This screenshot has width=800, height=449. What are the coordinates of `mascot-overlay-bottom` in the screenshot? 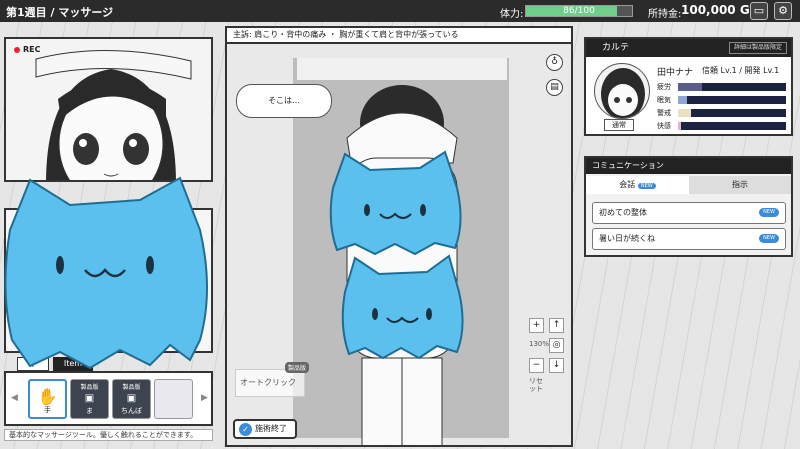 It's located at (402, 307).